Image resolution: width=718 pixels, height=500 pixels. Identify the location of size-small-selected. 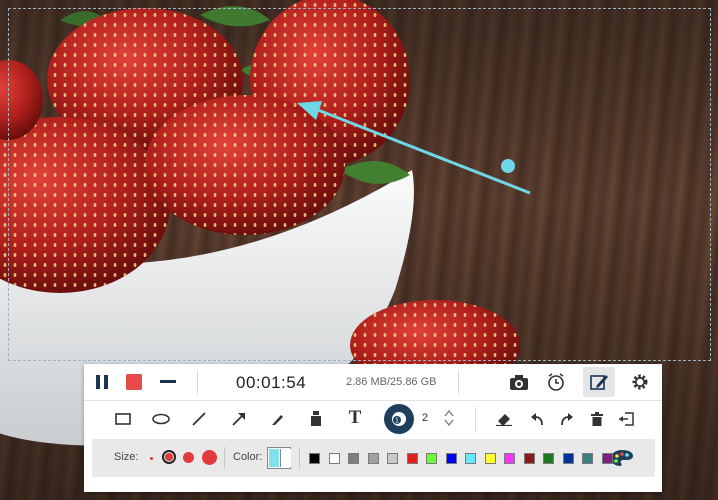
(169, 457).